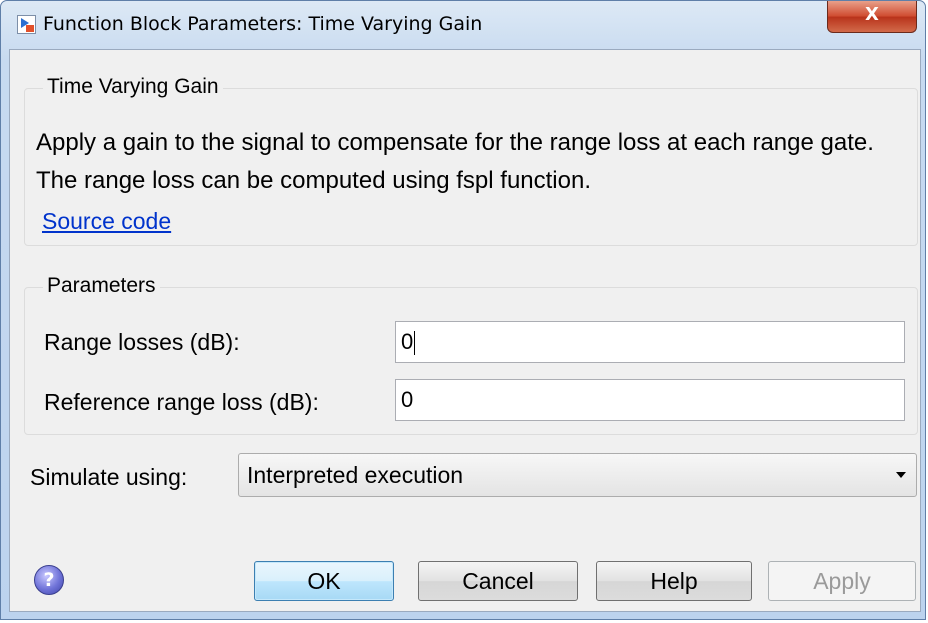 The height and width of the screenshot is (623, 928). Describe the element at coordinates (650, 400) in the screenshot. I see `reference-range-loss-input: 0` at that location.